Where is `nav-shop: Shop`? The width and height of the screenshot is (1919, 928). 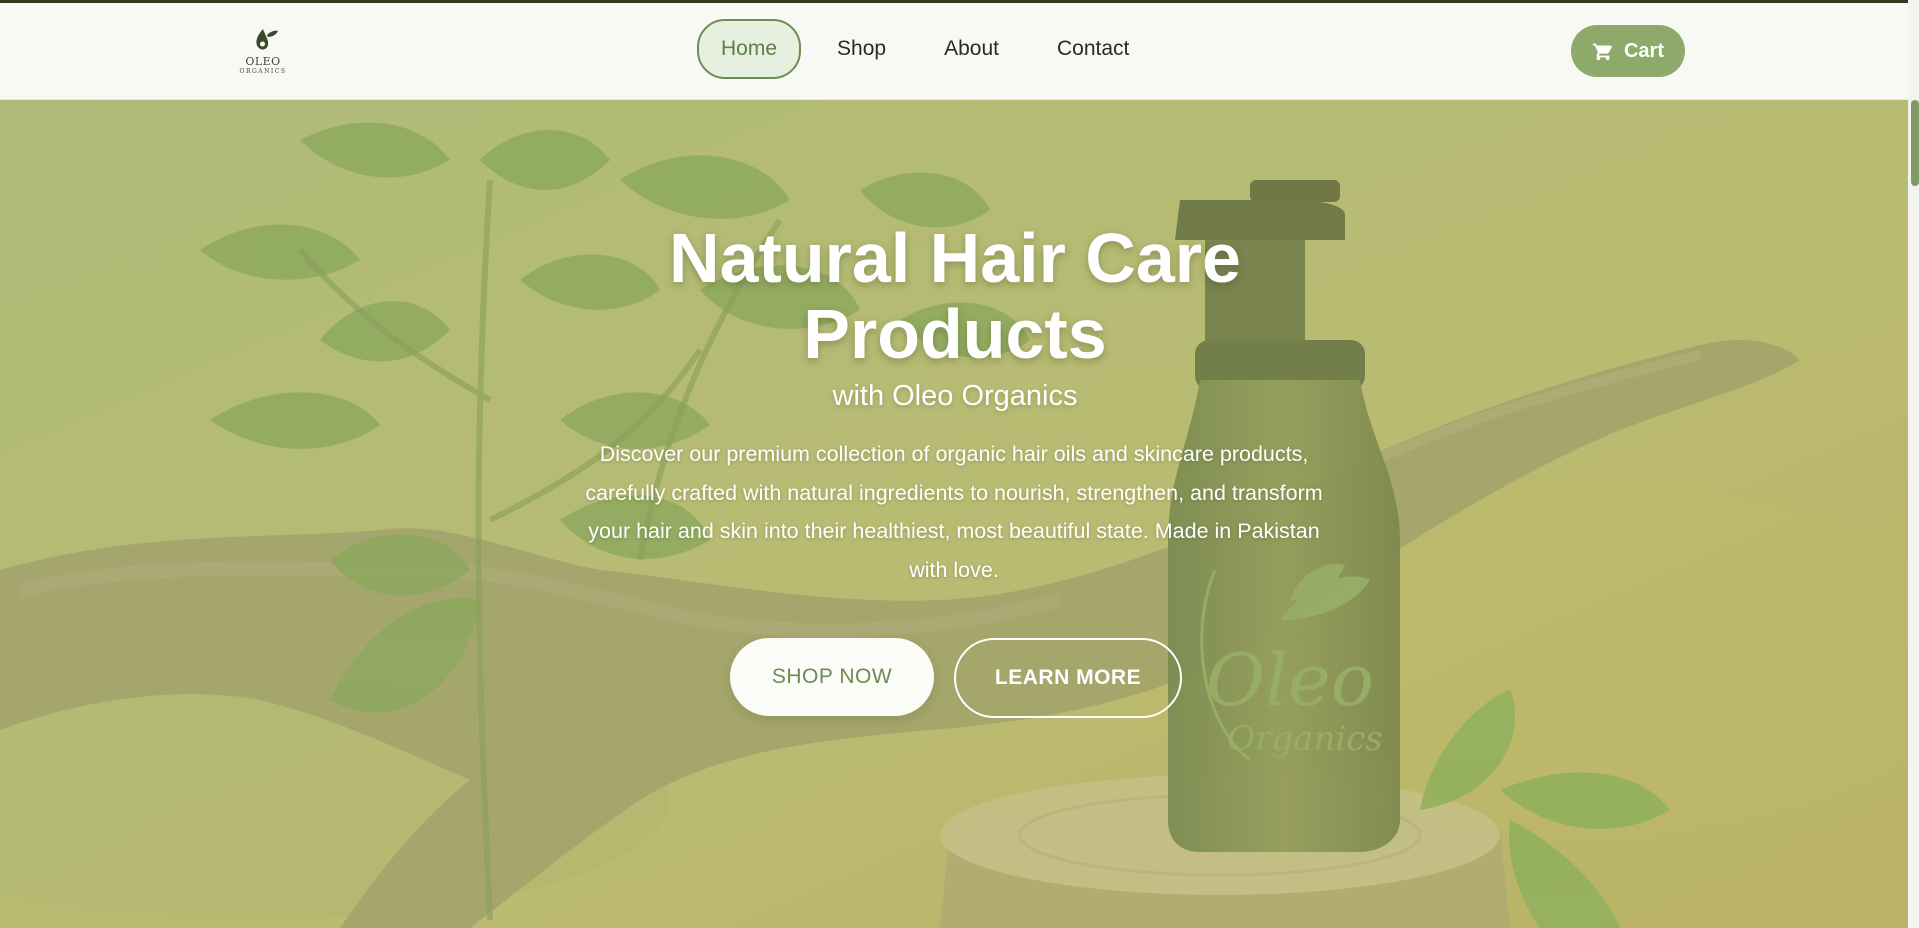 nav-shop: Shop is located at coordinates (861, 49).